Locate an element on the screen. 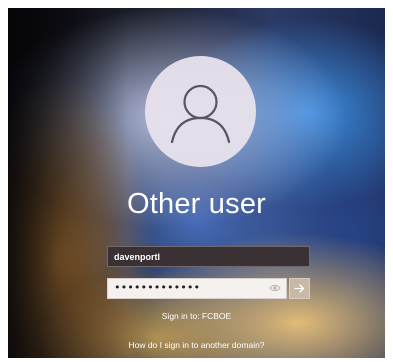 This screenshot has width=393, height=362. user-avatar is located at coordinates (200, 111).